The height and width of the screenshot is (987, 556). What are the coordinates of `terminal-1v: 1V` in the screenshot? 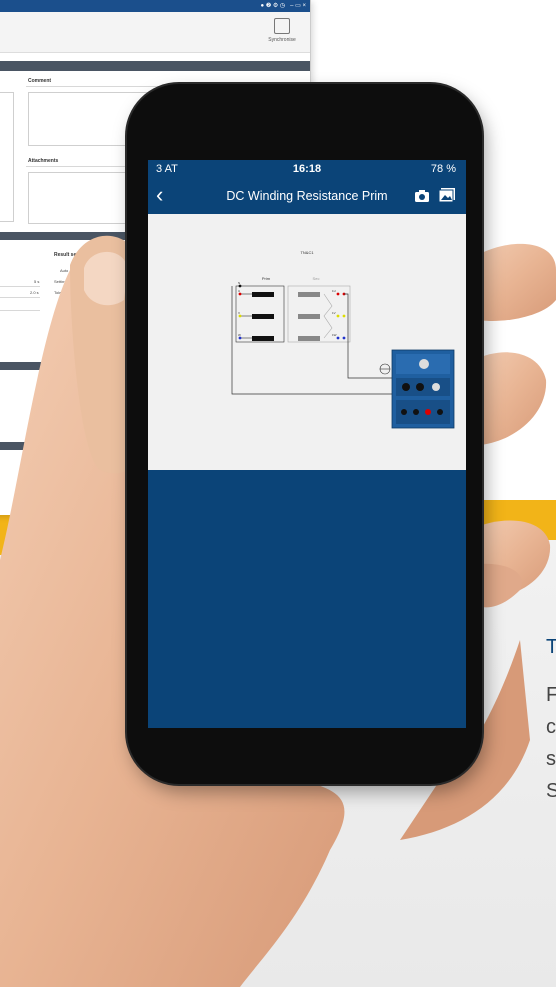 It's located at (334, 313).